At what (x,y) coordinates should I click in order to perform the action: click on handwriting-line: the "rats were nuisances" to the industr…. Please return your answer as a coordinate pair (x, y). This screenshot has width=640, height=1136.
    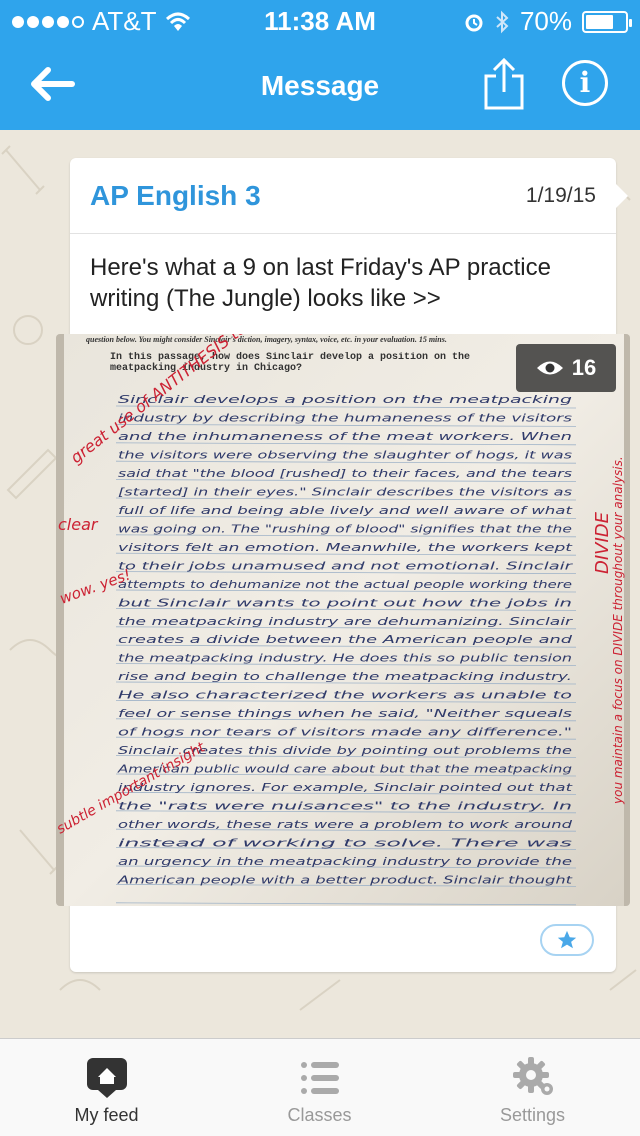
    Looking at the image, I should click on (345, 806).